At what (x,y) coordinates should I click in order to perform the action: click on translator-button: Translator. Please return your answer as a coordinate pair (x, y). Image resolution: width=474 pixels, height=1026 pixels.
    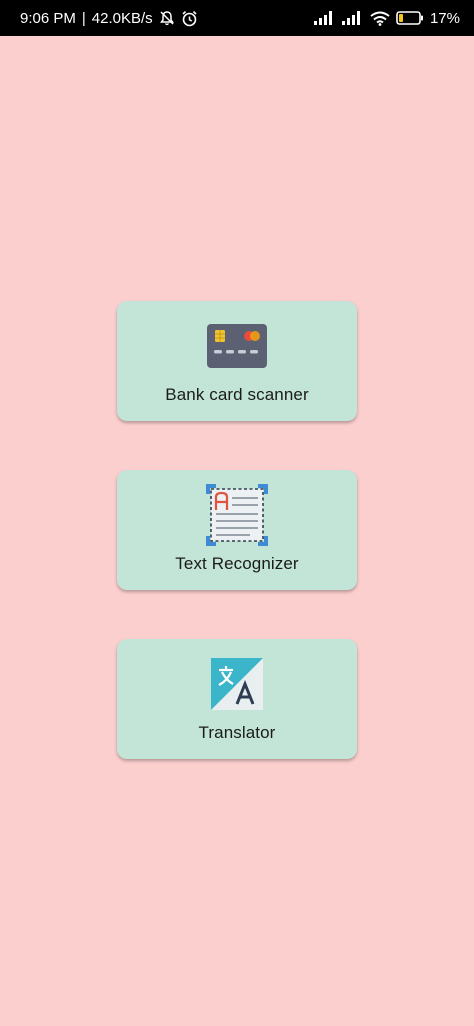
    Looking at the image, I should click on (237, 699).